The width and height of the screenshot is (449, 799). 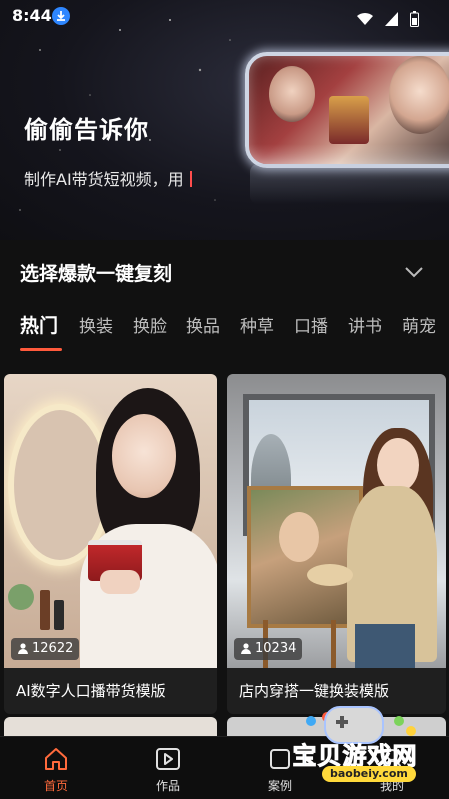 I want to click on battery-icon, so click(x=414, y=18).